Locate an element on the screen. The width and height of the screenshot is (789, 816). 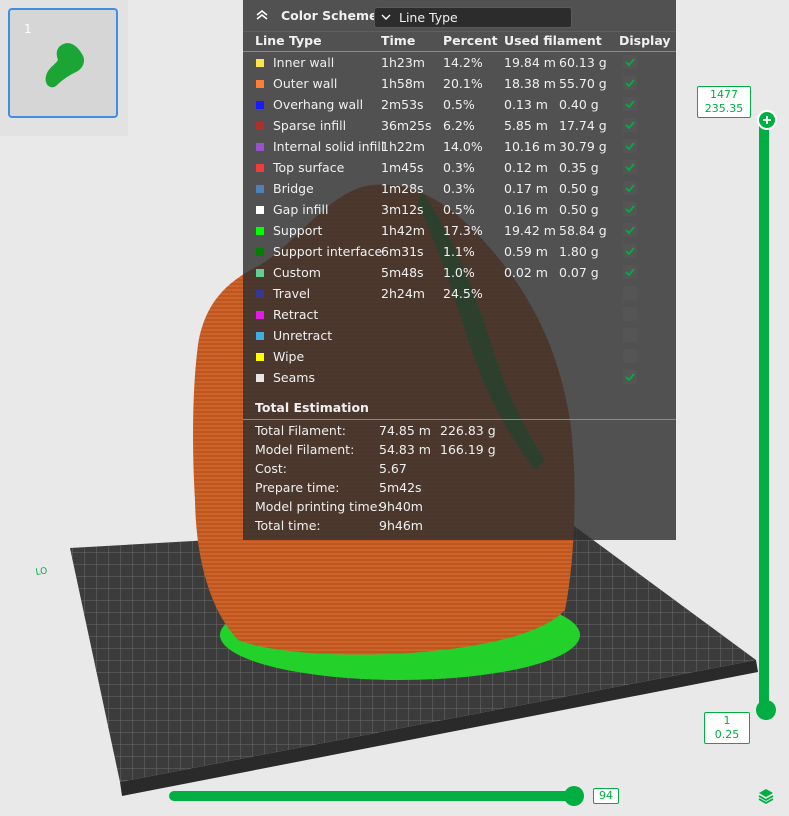
chevron-down-icon is located at coordinates (386, 17).